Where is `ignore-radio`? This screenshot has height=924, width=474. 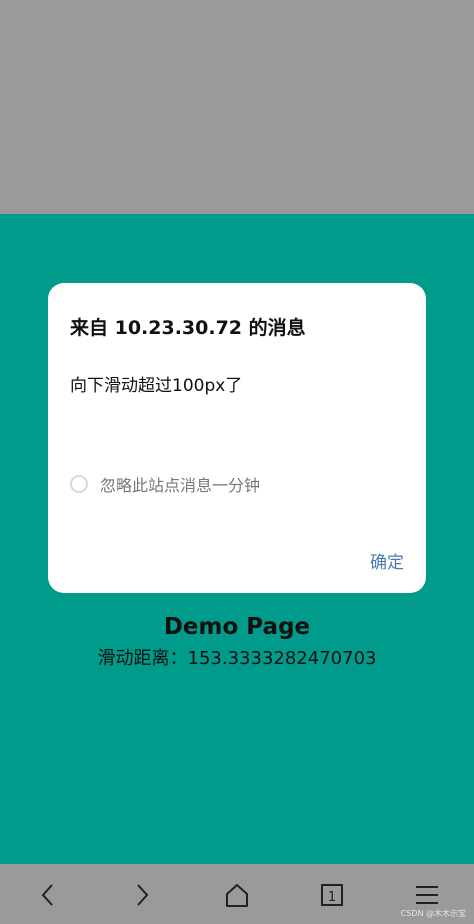 ignore-radio is located at coordinates (79, 484).